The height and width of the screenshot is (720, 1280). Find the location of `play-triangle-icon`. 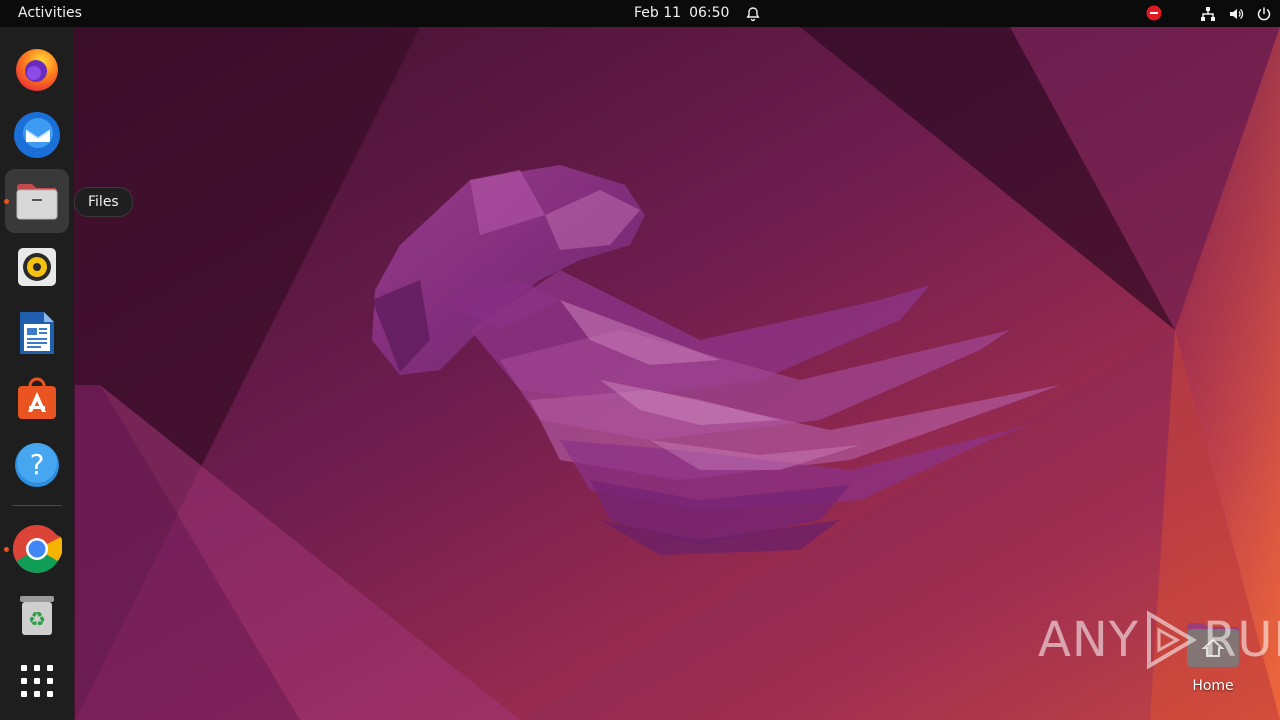

play-triangle-icon is located at coordinates (1172, 640).